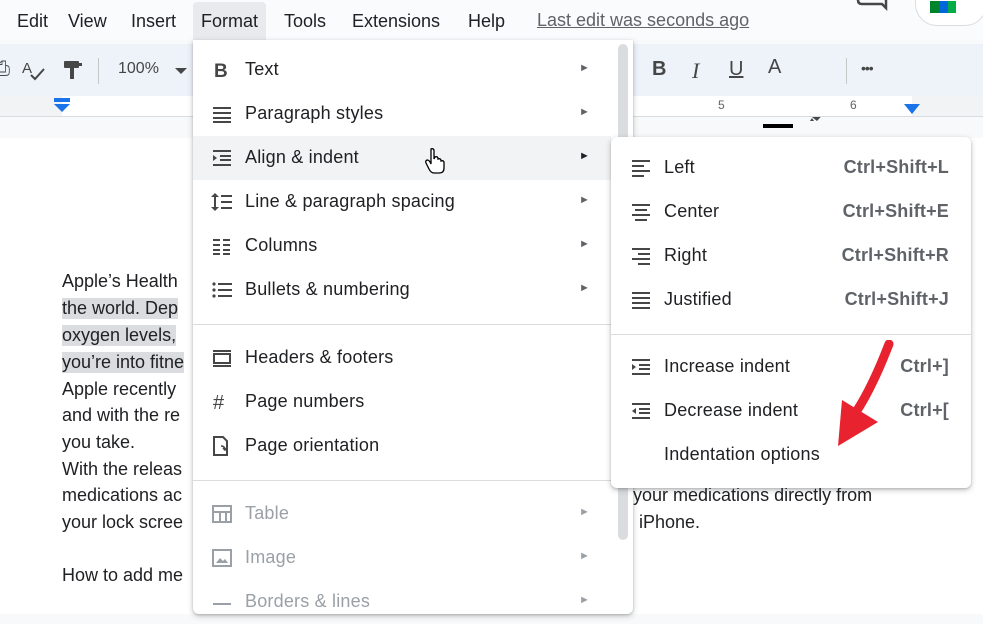 The height and width of the screenshot is (624, 983). Describe the element at coordinates (73, 70) in the screenshot. I see `paint-format-icon` at that location.